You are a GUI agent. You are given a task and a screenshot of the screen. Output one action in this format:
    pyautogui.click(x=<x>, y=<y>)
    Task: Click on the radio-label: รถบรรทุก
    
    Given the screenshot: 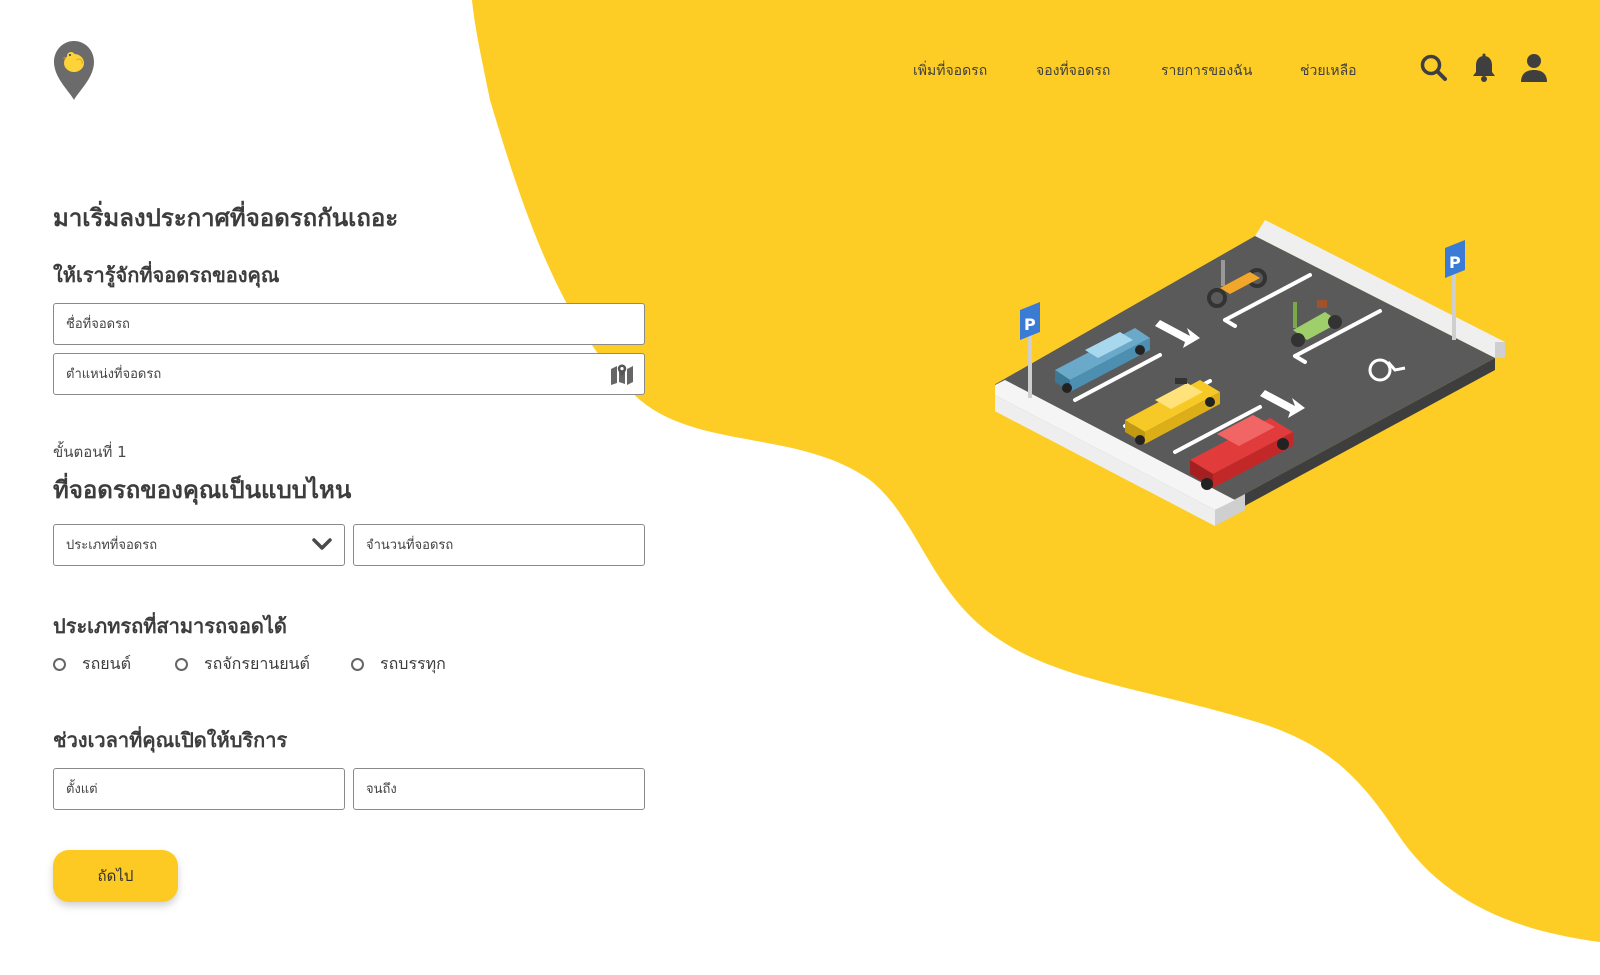 What is the action you would take?
    pyautogui.click(x=413, y=663)
    